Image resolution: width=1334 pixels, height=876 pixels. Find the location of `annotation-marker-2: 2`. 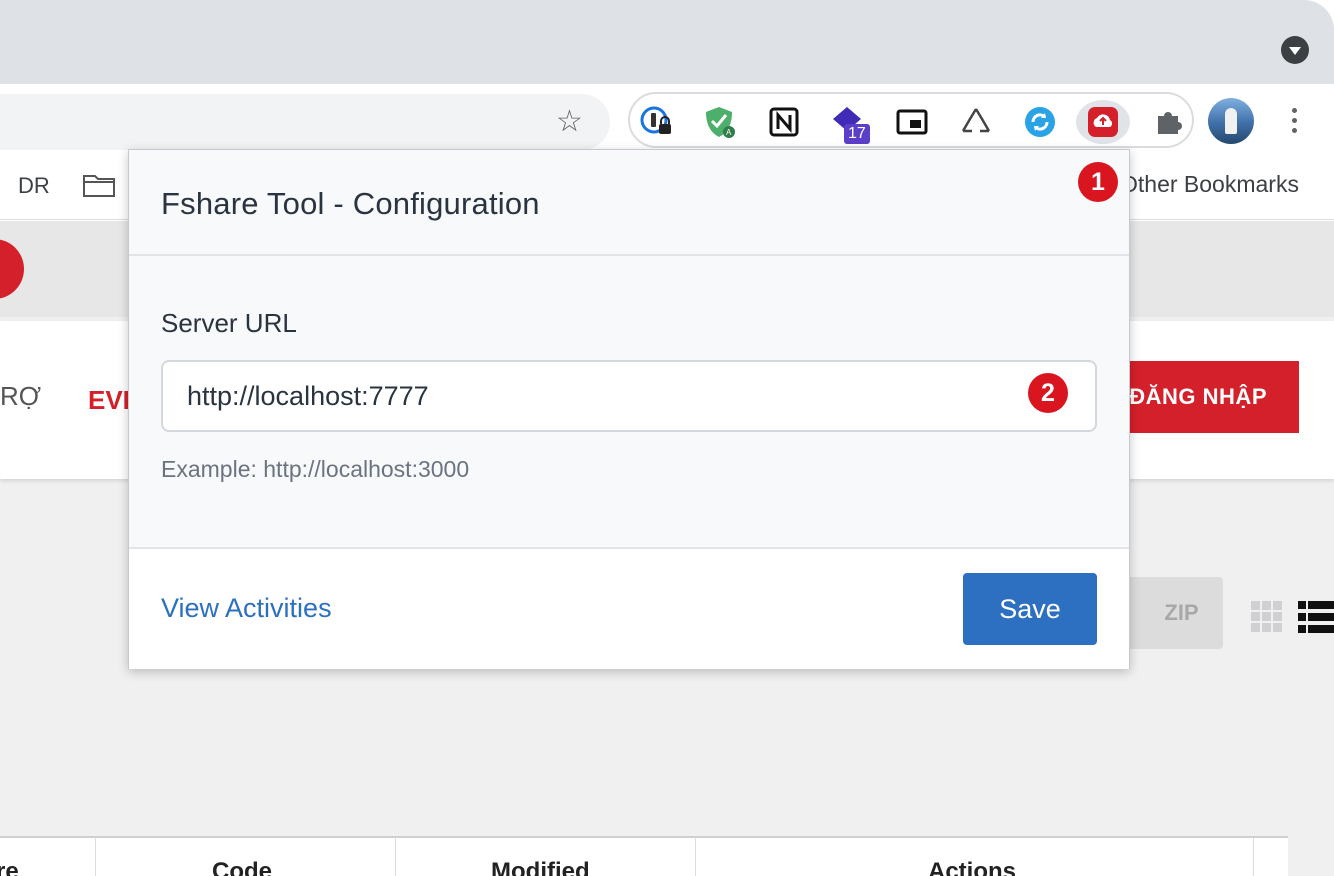

annotation-marker-2: 2 is located at coordinates (1048, 393).